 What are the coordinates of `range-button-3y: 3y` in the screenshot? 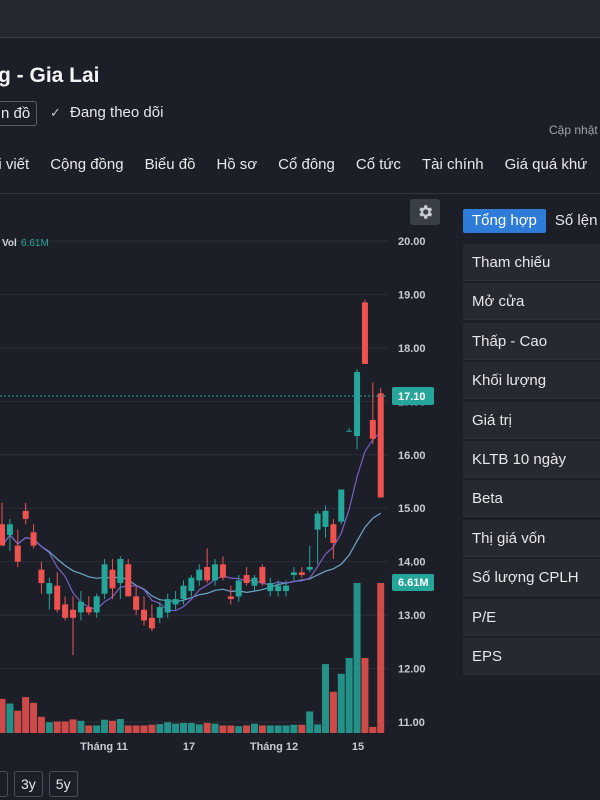 It's located at (28, 784).